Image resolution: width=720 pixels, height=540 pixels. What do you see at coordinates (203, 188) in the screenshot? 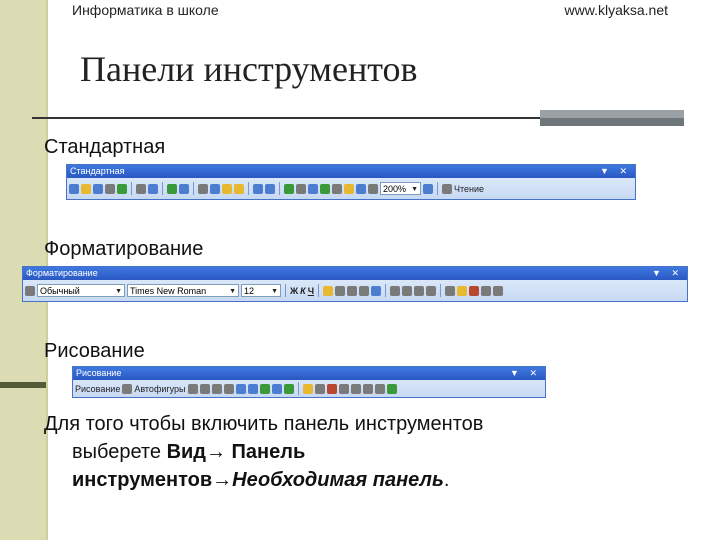
I see `cut-icon` at bounding box center [203, 188].